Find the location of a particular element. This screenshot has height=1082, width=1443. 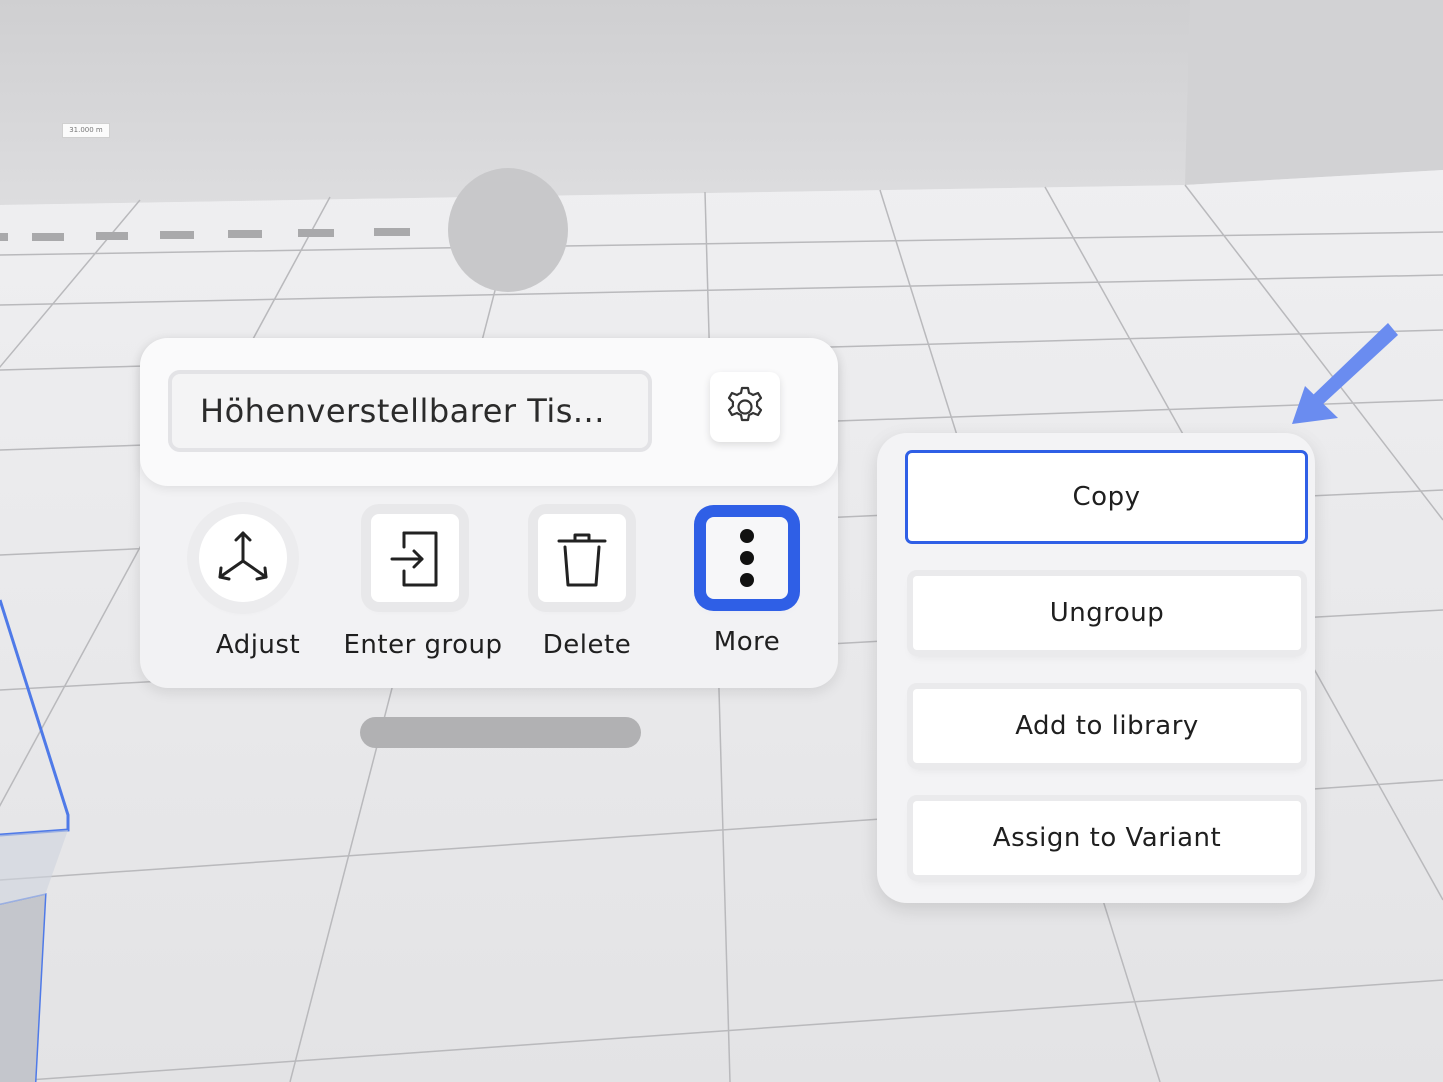

delete-button is located at coordinates (582, 558).